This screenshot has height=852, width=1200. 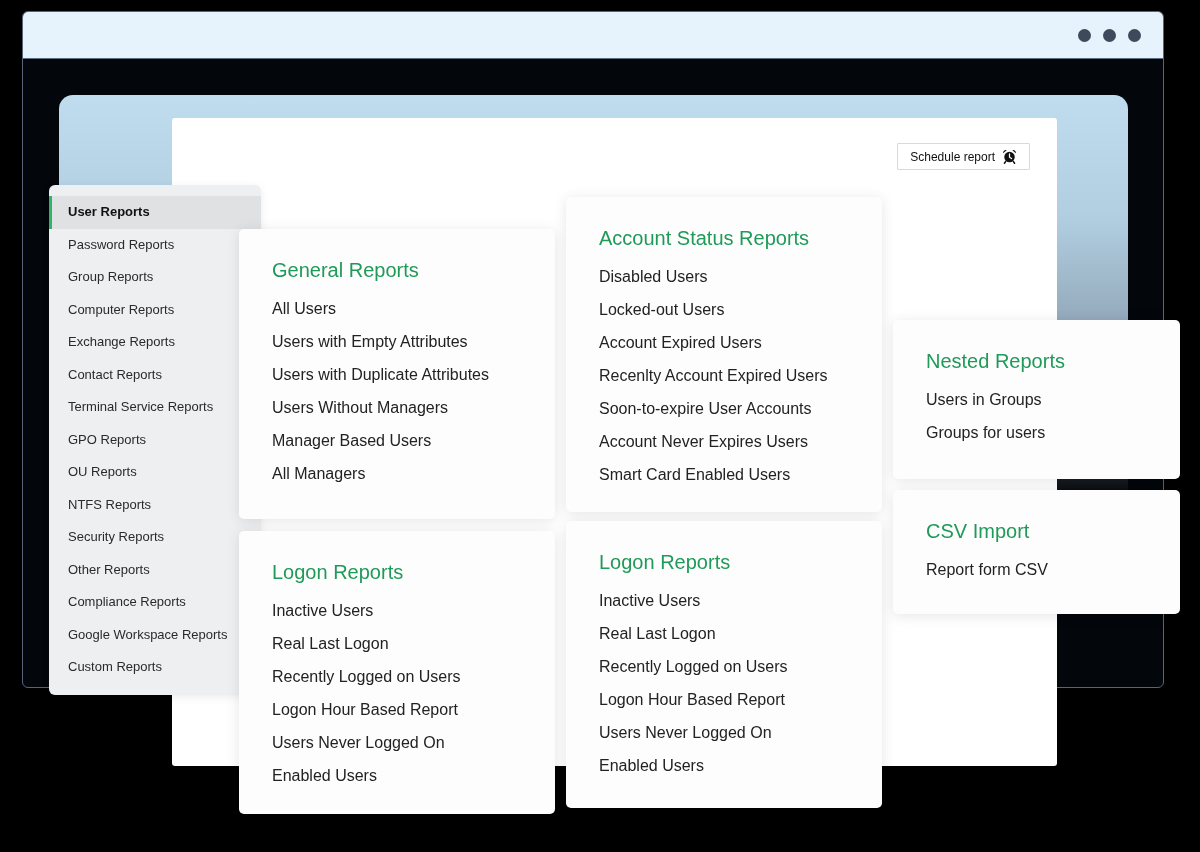 I want to click on report-link: Smart Card Enabled Users, so click(x=695, y=474).